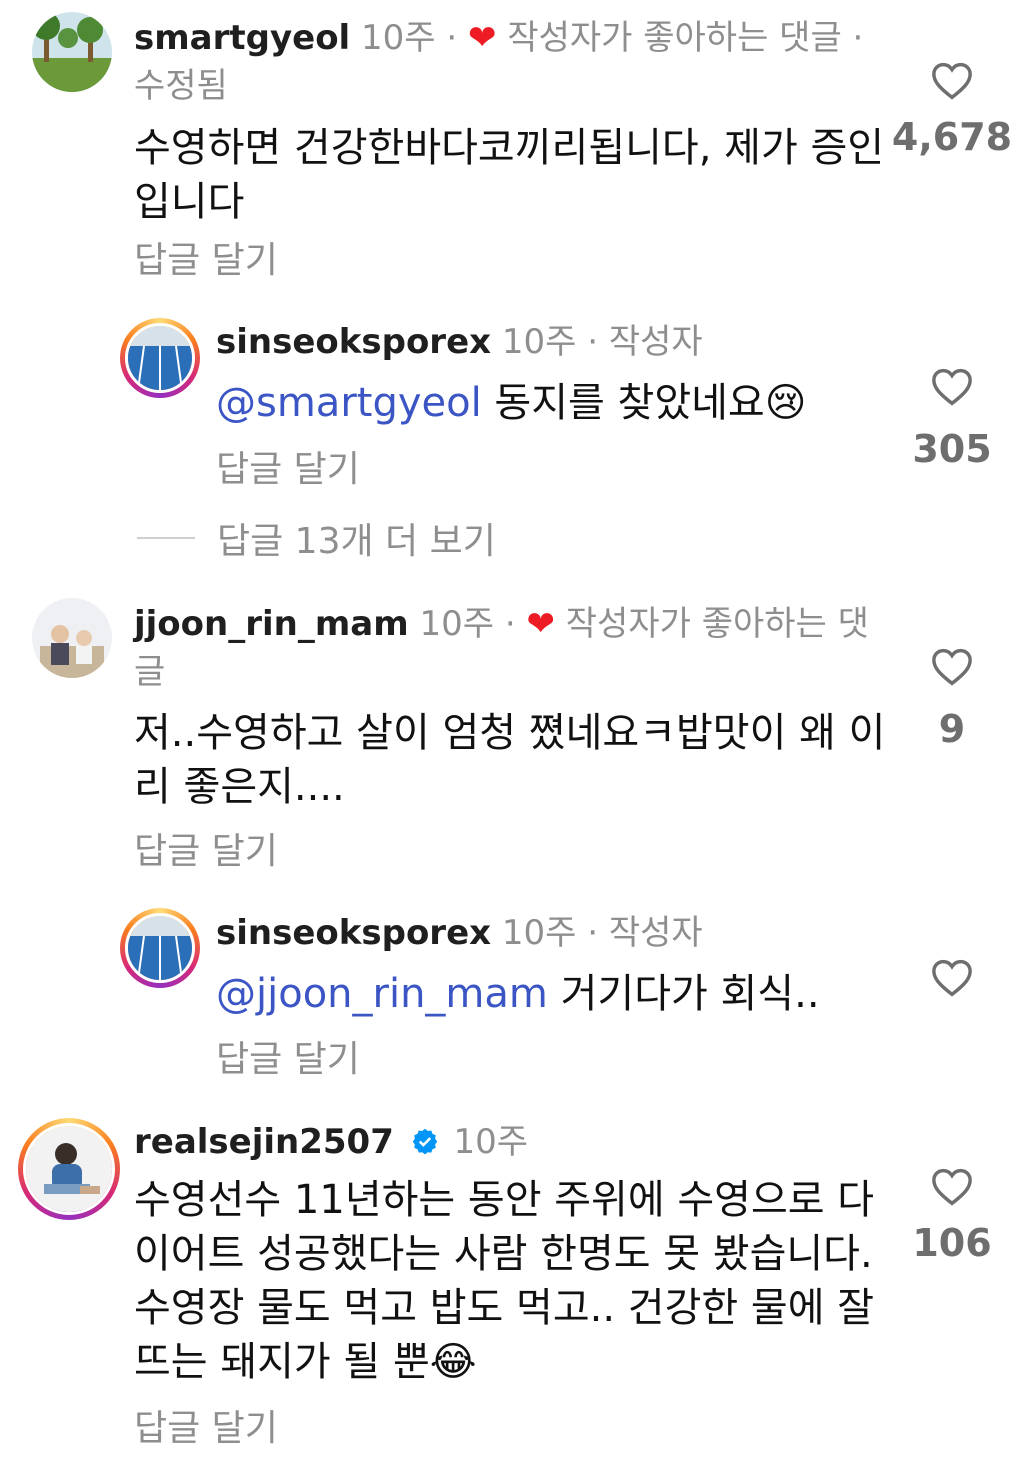 This screenshot has width=1024, height=1473. I want to click on verified-badge-icon, so click(424, 1141).